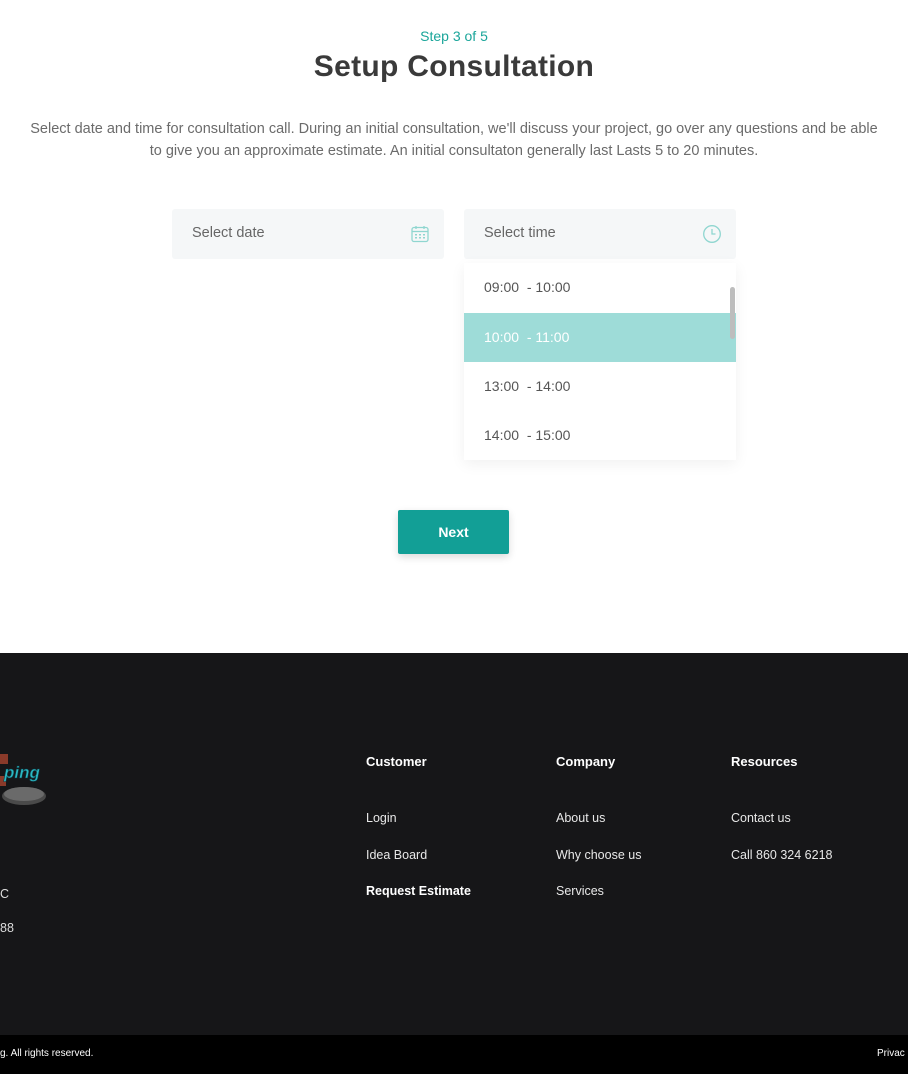  Describe the element at coordinates (454, 36) in the screenshot. I see `step-indicator: Step 3 of 5` at that location.